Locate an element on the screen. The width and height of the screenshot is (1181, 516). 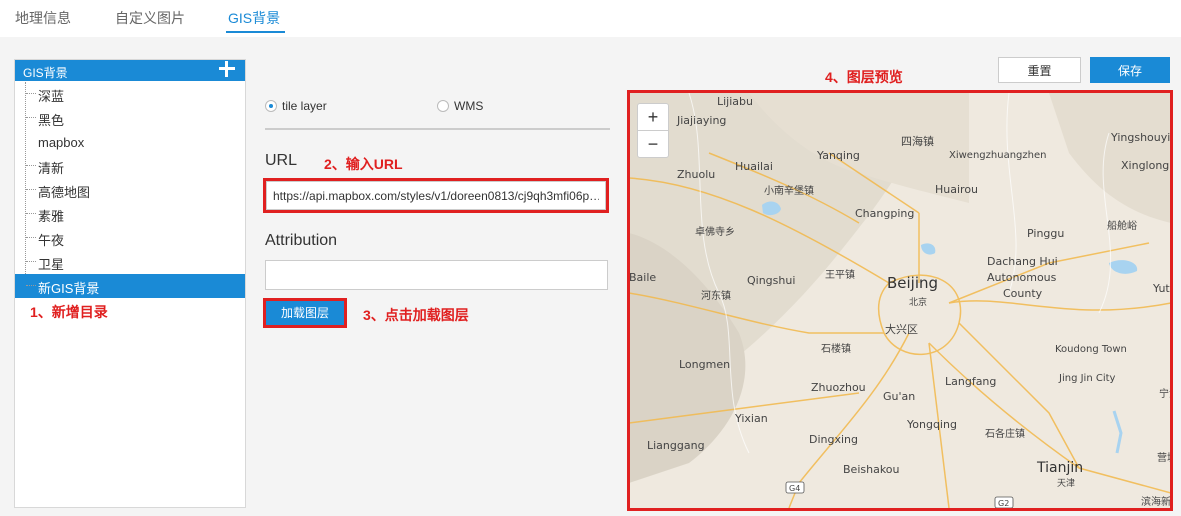
attribution-label: Attribution is located at coordinates (301, 240).